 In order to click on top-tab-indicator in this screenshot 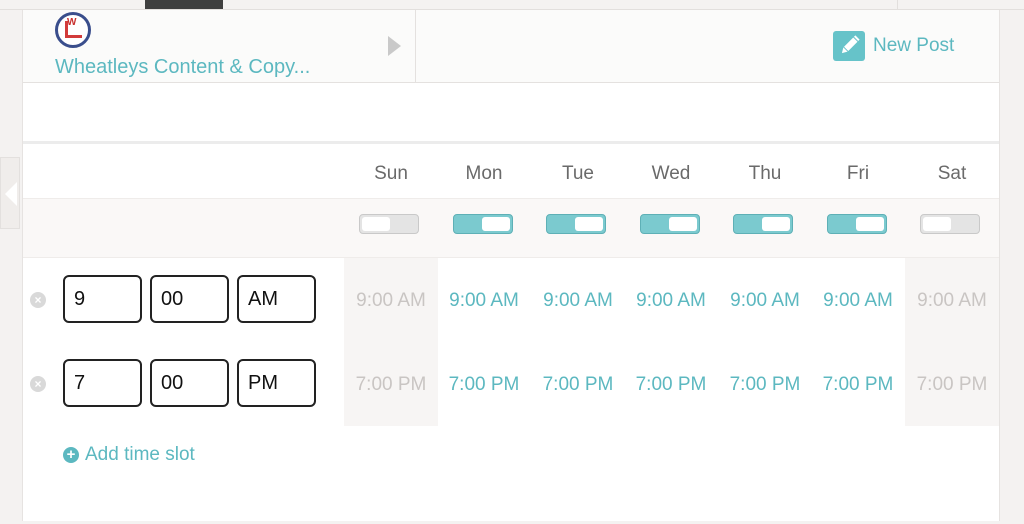, I will do `click(184, 4)`.